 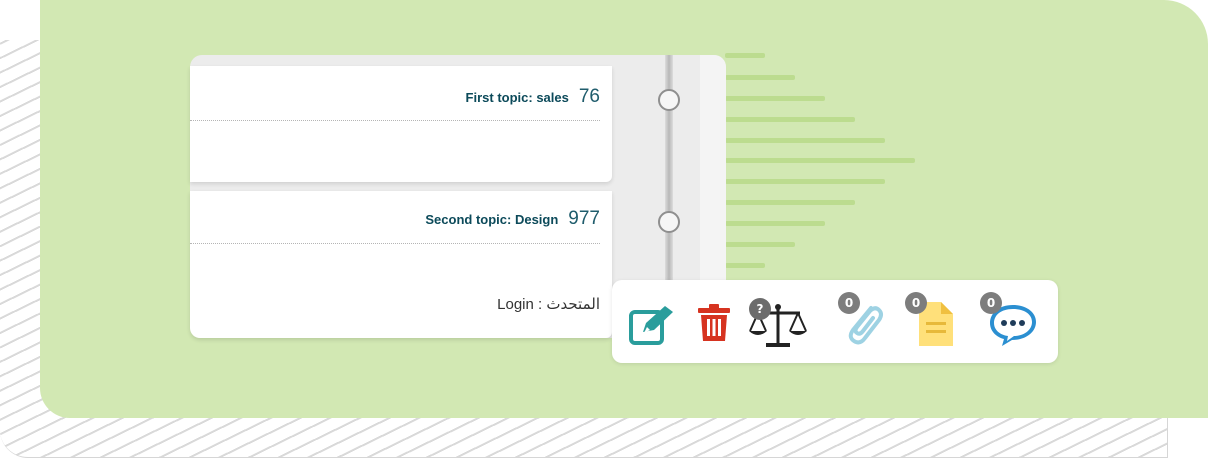 I want to click on topic-number: 76, so click(x=589, y=96).